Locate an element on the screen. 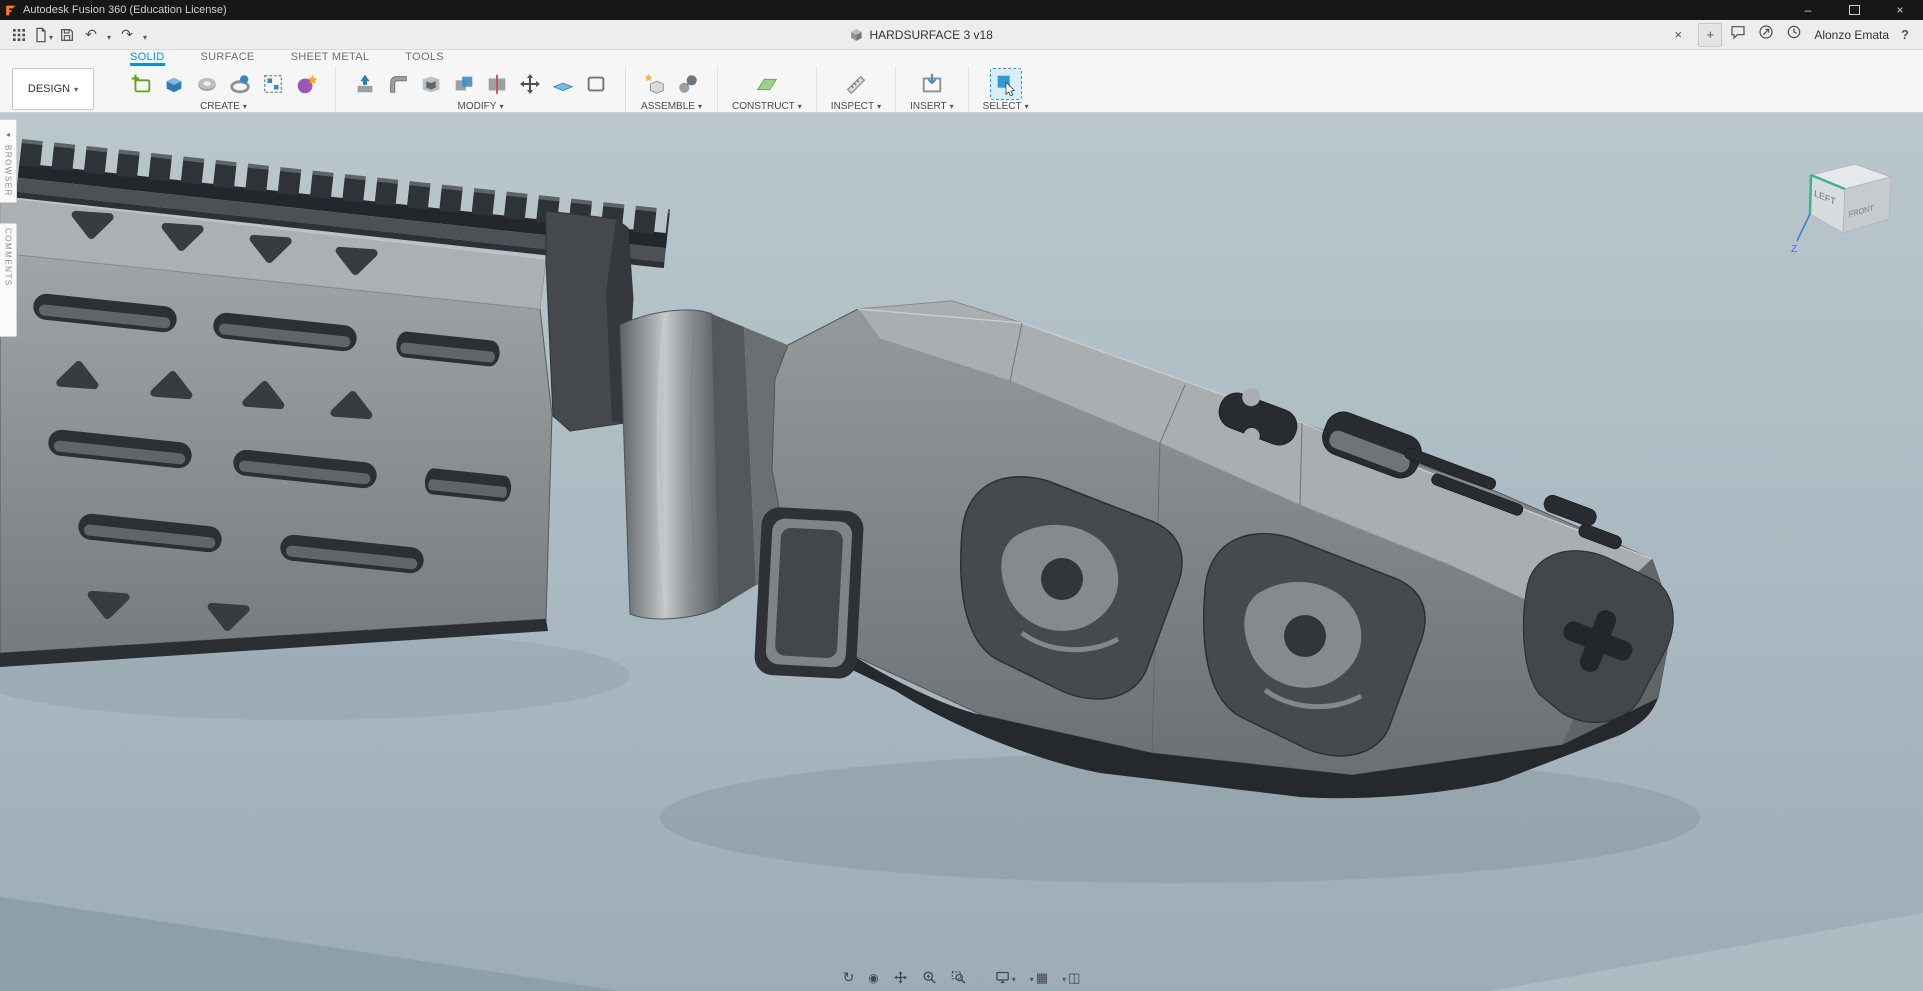  grid-snaps-icon is located at coordinates (1039, 978).